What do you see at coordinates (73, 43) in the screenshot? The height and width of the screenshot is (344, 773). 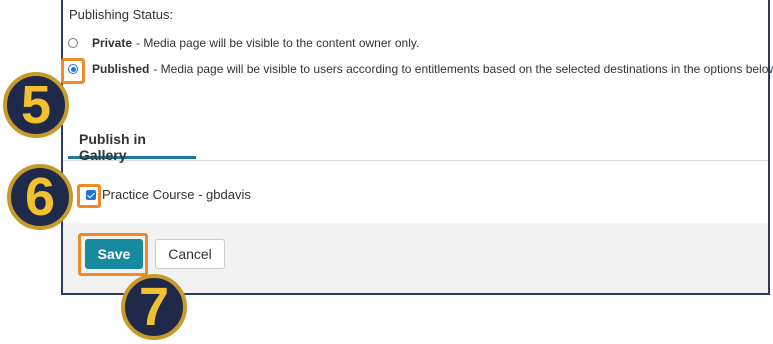 I see `private-radio` at bounding box center [73, 43].